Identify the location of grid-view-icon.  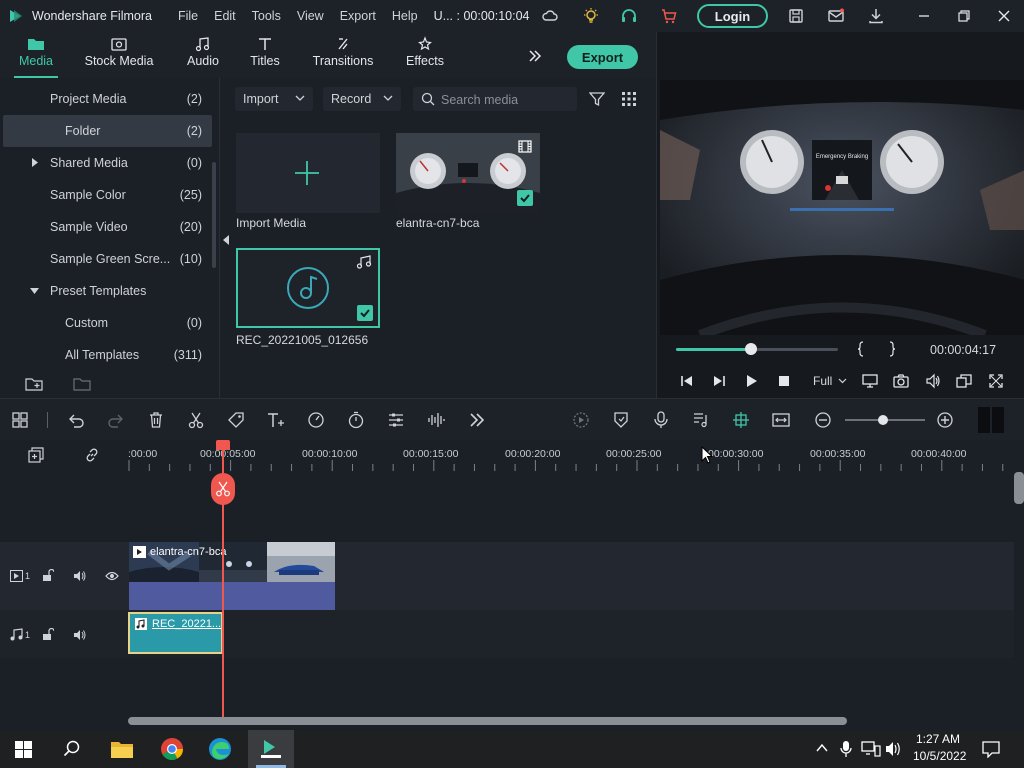
(629, 99).